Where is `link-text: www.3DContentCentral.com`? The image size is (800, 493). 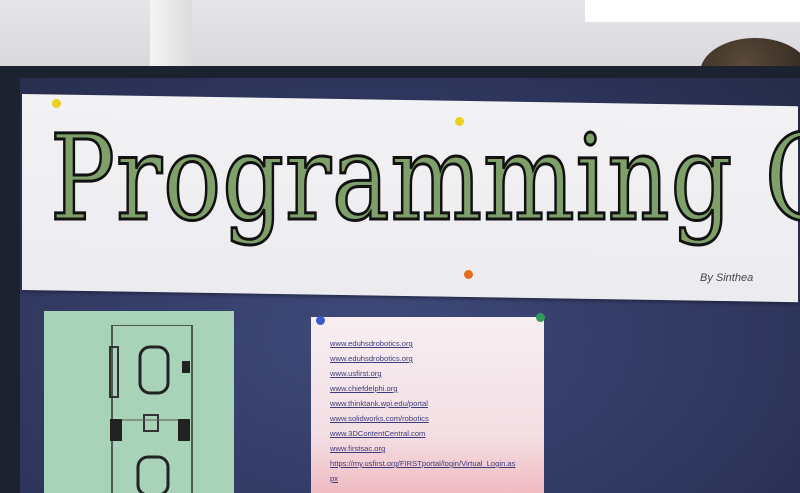 link-text: www.3DContentCentral.com is located at coordinates (378, 433).